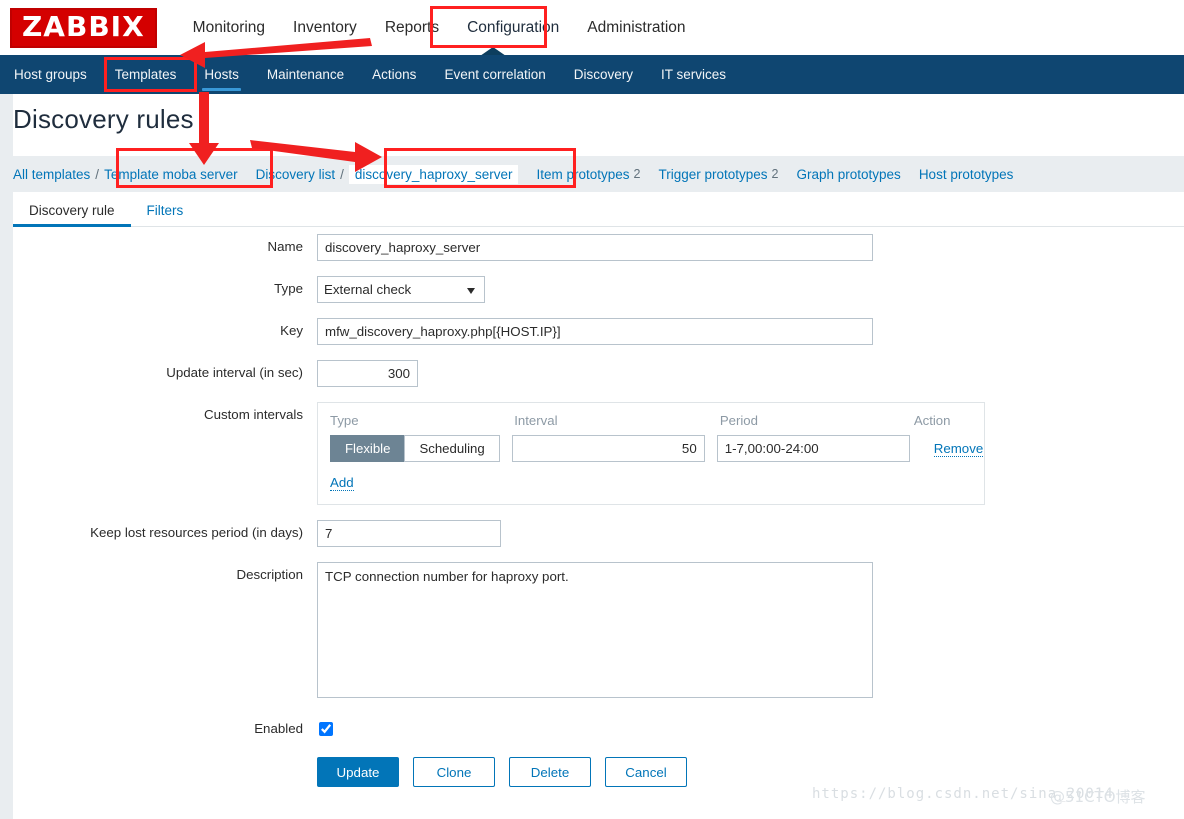 The height and width of the screenshot is (819, 1184). I want to click on enabled-label: Enabled, so click(278, 728).